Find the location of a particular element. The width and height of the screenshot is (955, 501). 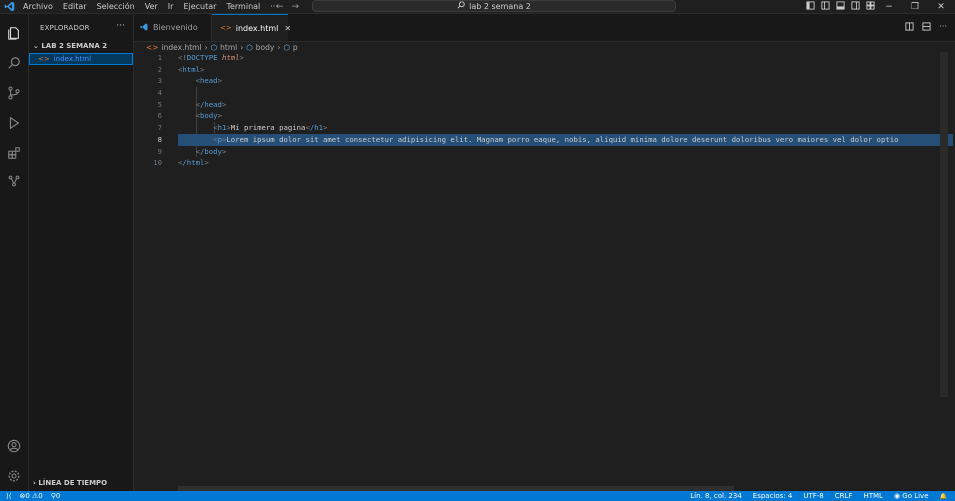

command-center-label: lab 2 semana 2 is located at coordinates (500, 6).